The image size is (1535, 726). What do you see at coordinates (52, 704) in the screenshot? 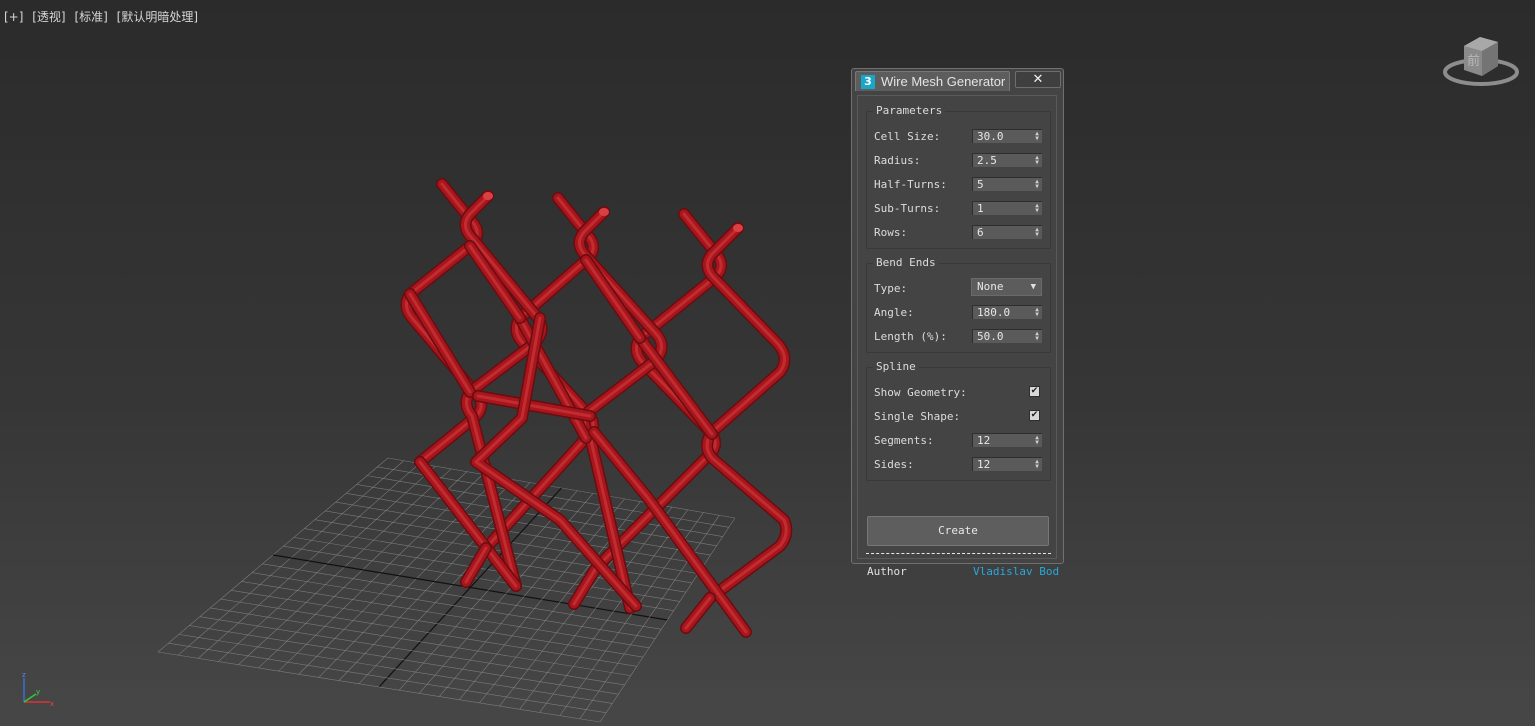
I see `x-axis-label: x` at bounding box center [52, 704].